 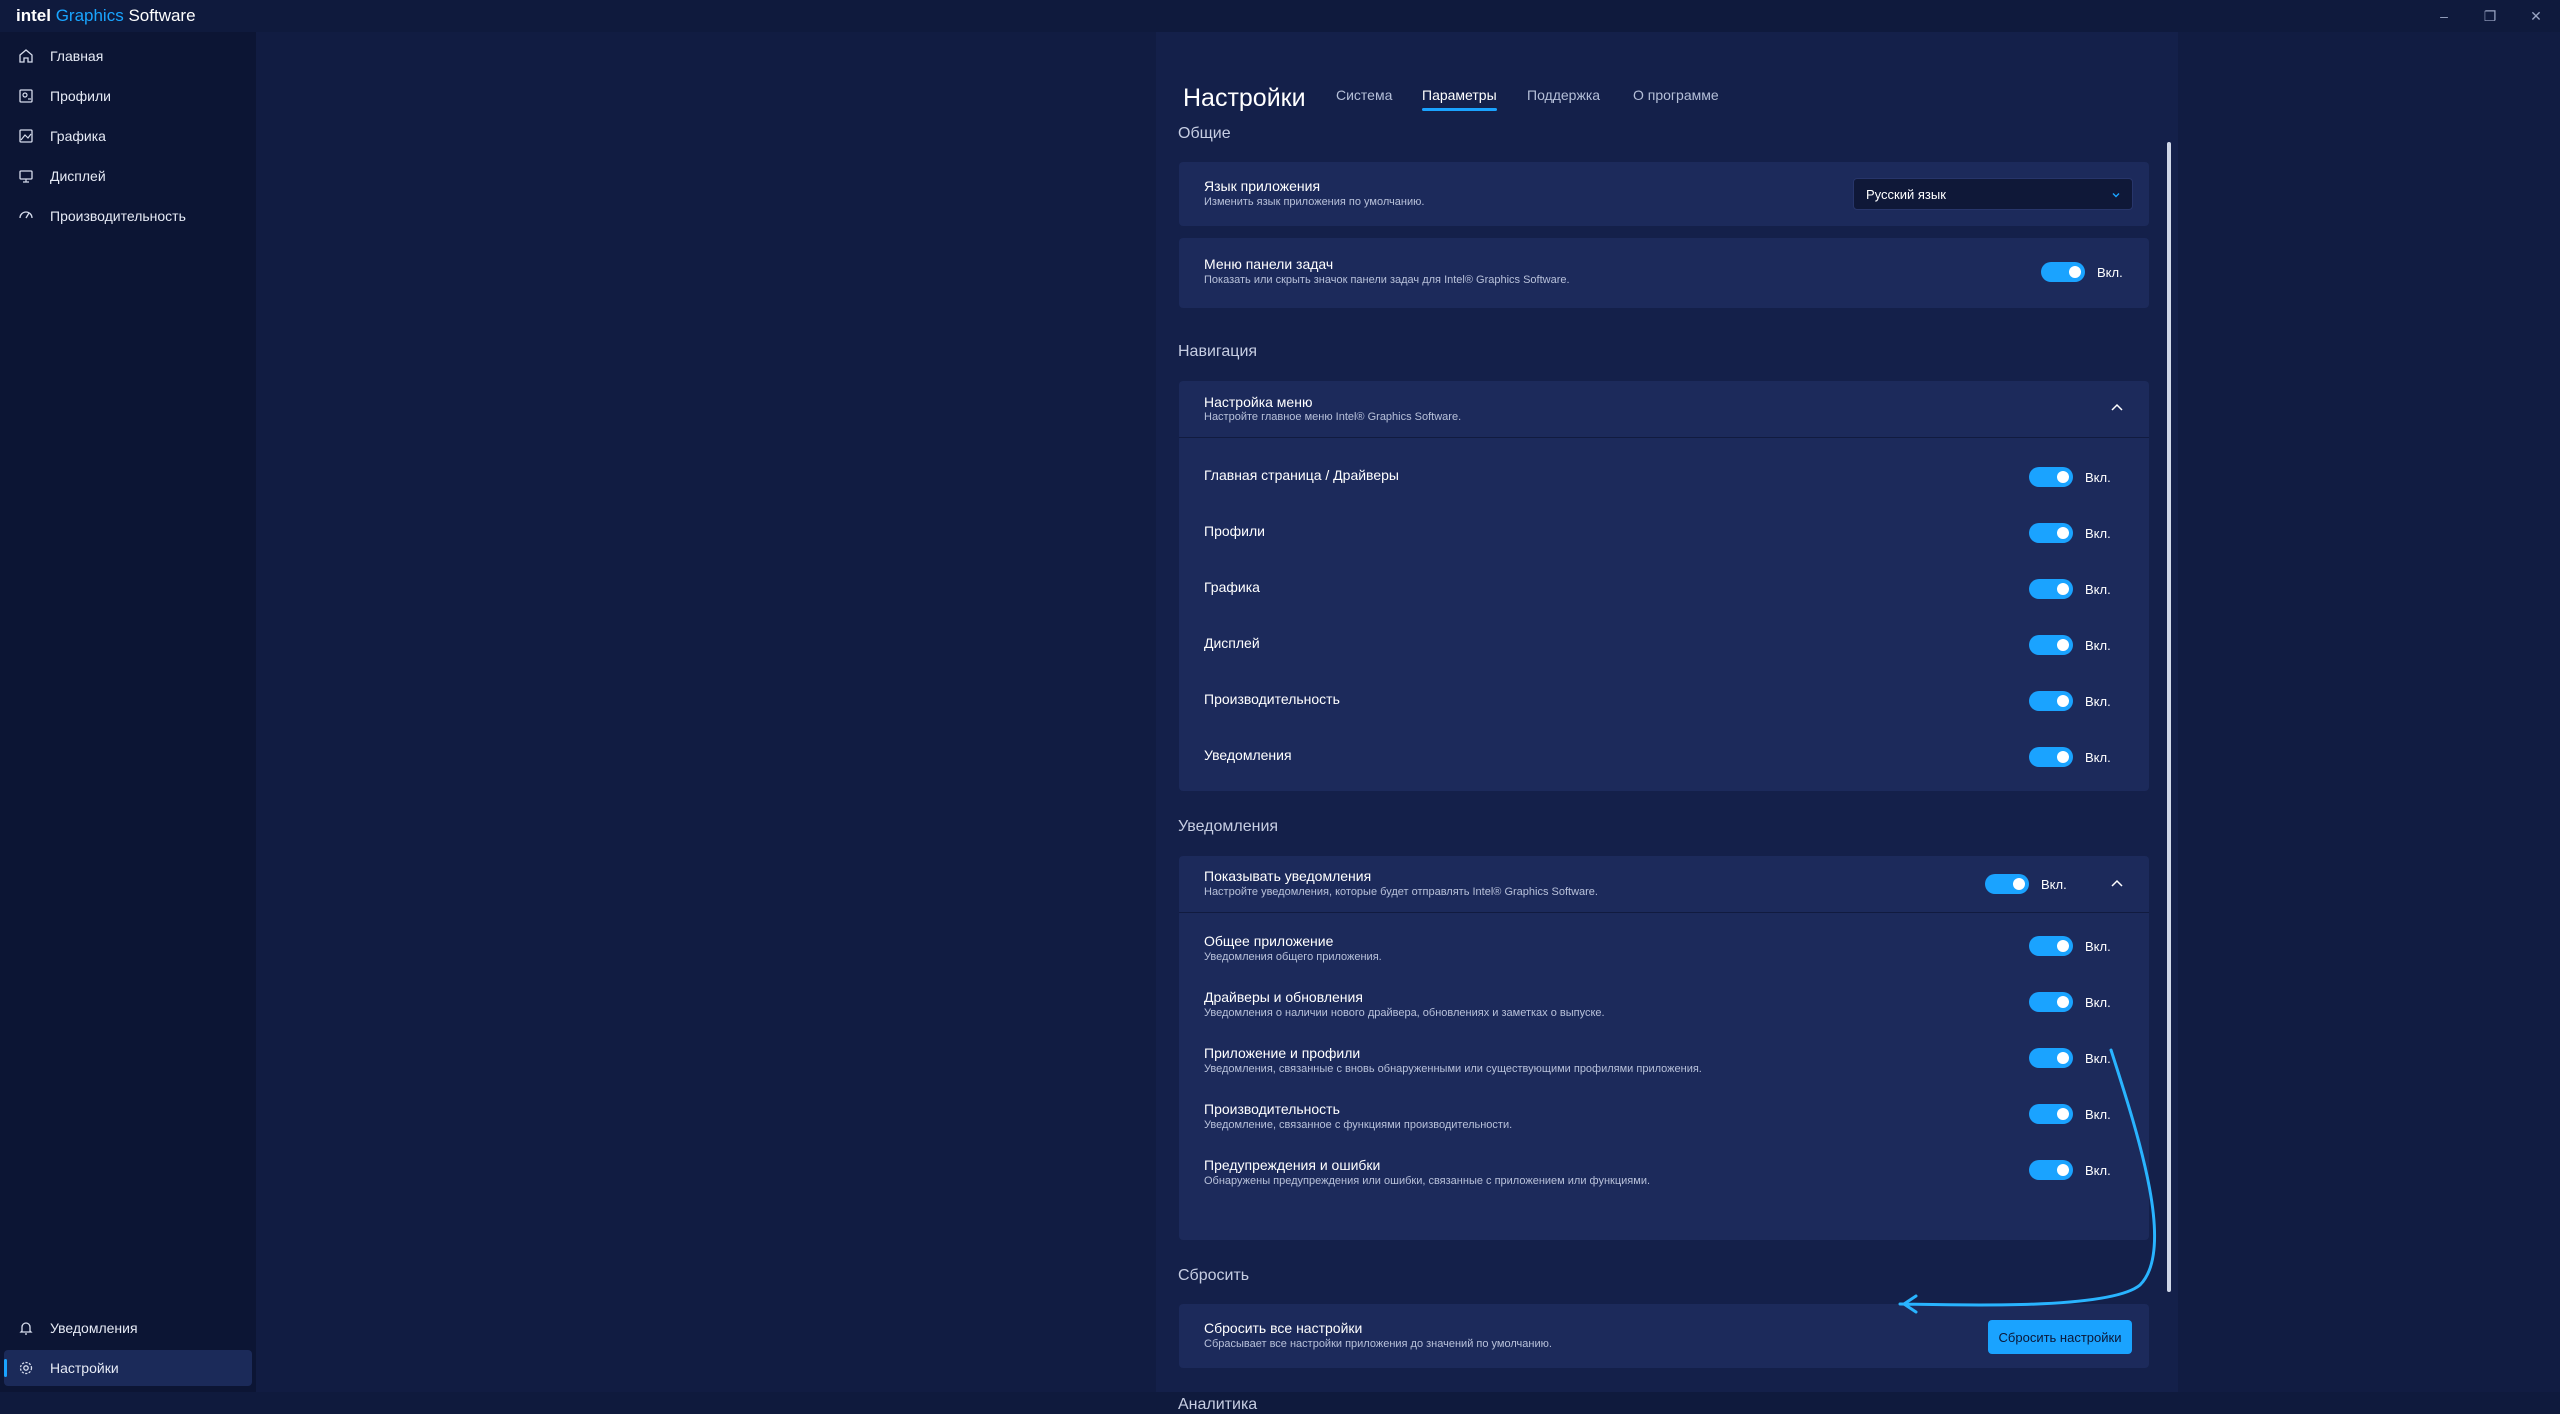 What do you see at coordinates (1993, 194) in the screenshot?
I see `language-dropdown: Русский язык` at bounding box center [1993, 194].